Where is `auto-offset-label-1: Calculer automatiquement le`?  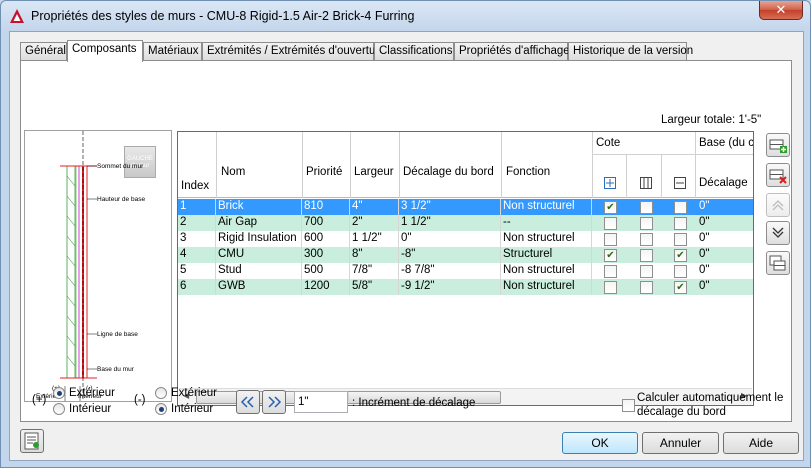 auto-offset-label-1: Calculer automatiquement le is located at coordinates (710, 398).